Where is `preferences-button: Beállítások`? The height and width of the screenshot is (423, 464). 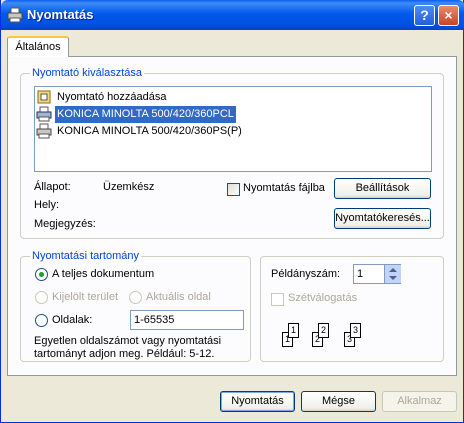
preferences-button: Beállítások is located at coordinates (382, 188).